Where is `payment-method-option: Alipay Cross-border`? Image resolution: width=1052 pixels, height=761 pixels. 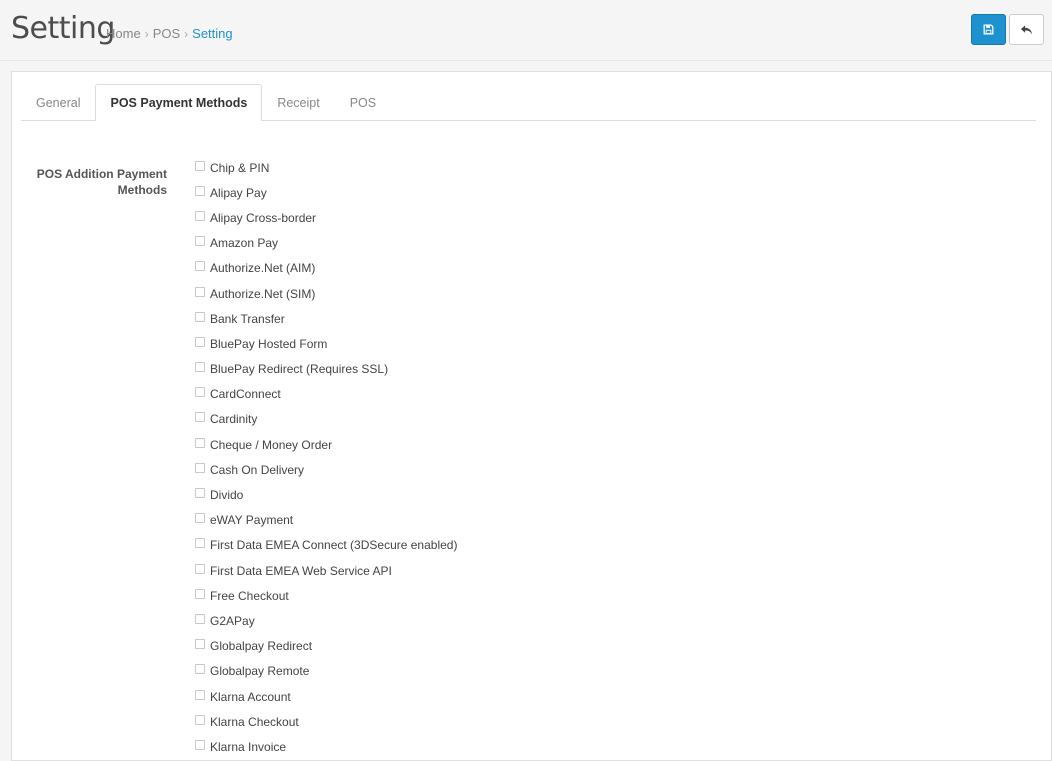
payment-method-option: Alipay Cross-border is located at coordinates (326, 217).